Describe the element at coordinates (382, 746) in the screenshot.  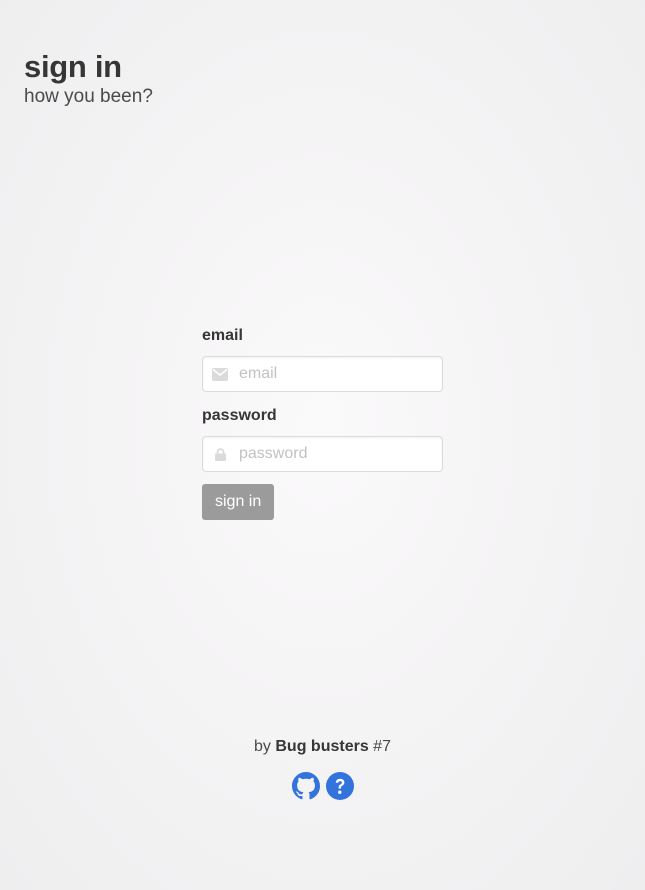
I see `team-number: #7` at that location.